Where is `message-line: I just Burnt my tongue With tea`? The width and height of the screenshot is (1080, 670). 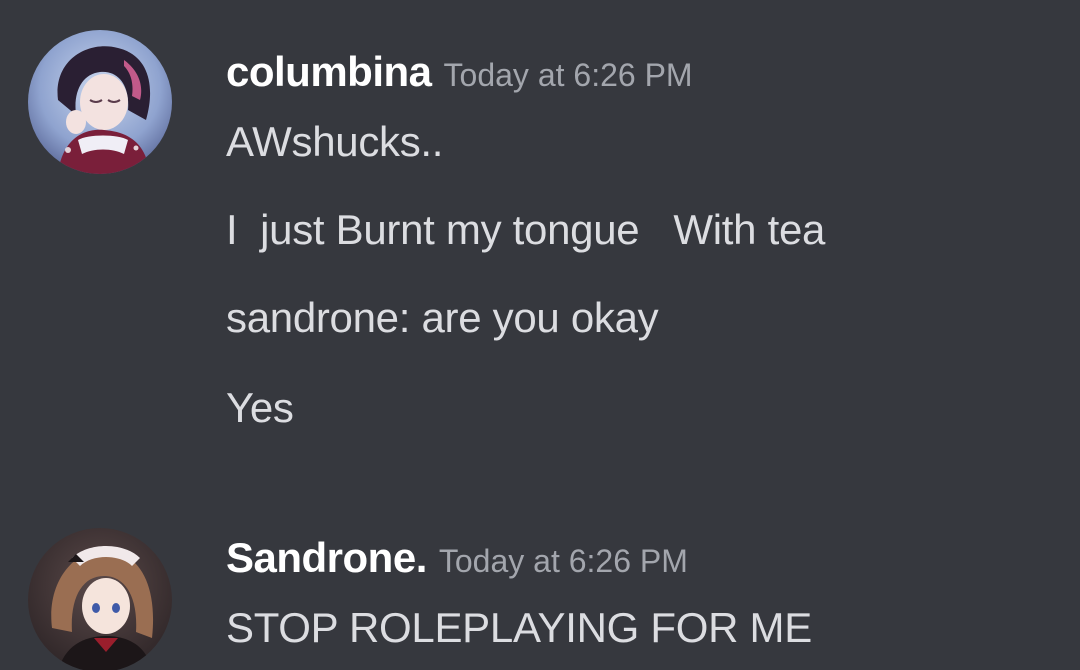
message-line: I just Burnt my tongue With tea is located at coordinates (526, 229).